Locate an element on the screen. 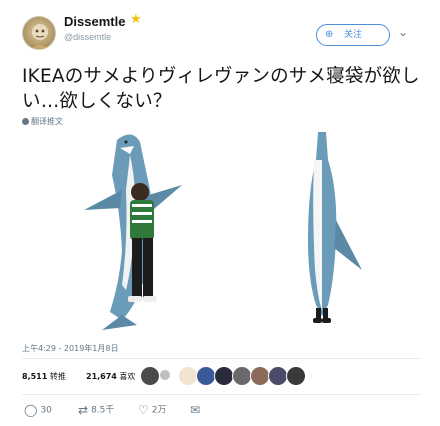 The height and width of the screenshot is (426, 440). add-user-icon: ⊕ is located at coordinates (329, 34).